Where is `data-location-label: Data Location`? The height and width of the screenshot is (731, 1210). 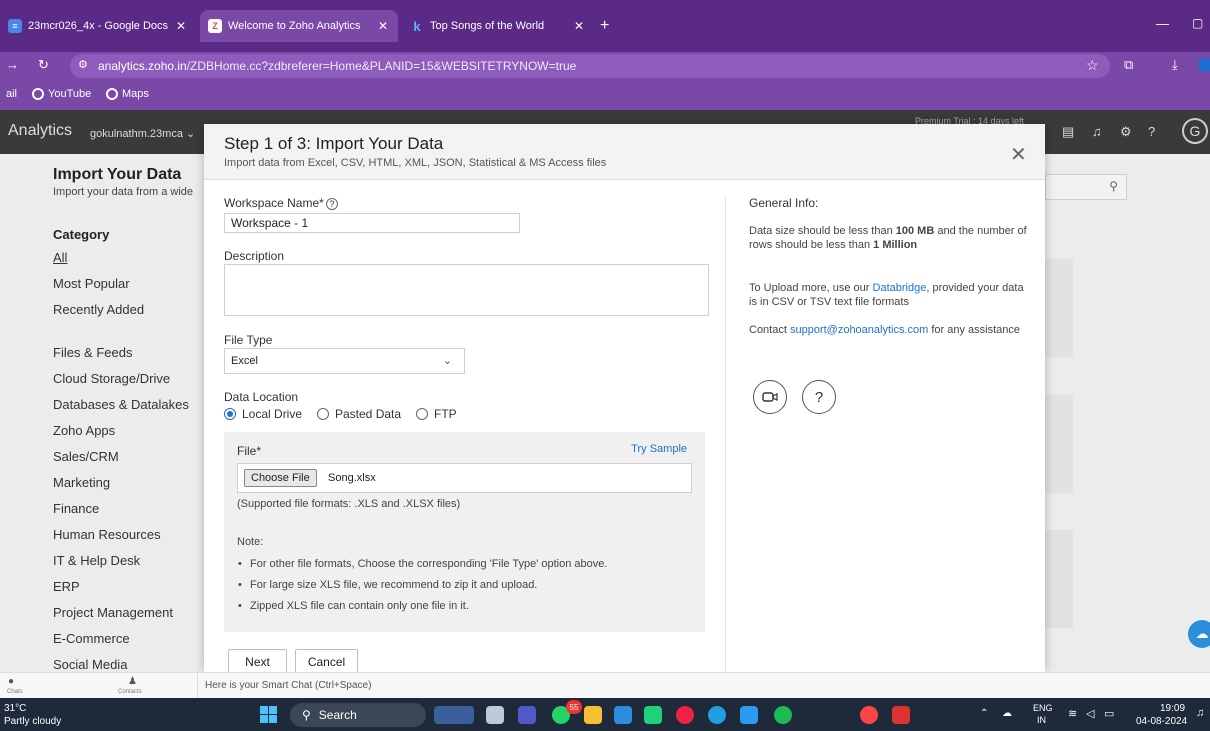
data-location-label: Data Location is located at coordinates (261, 397).